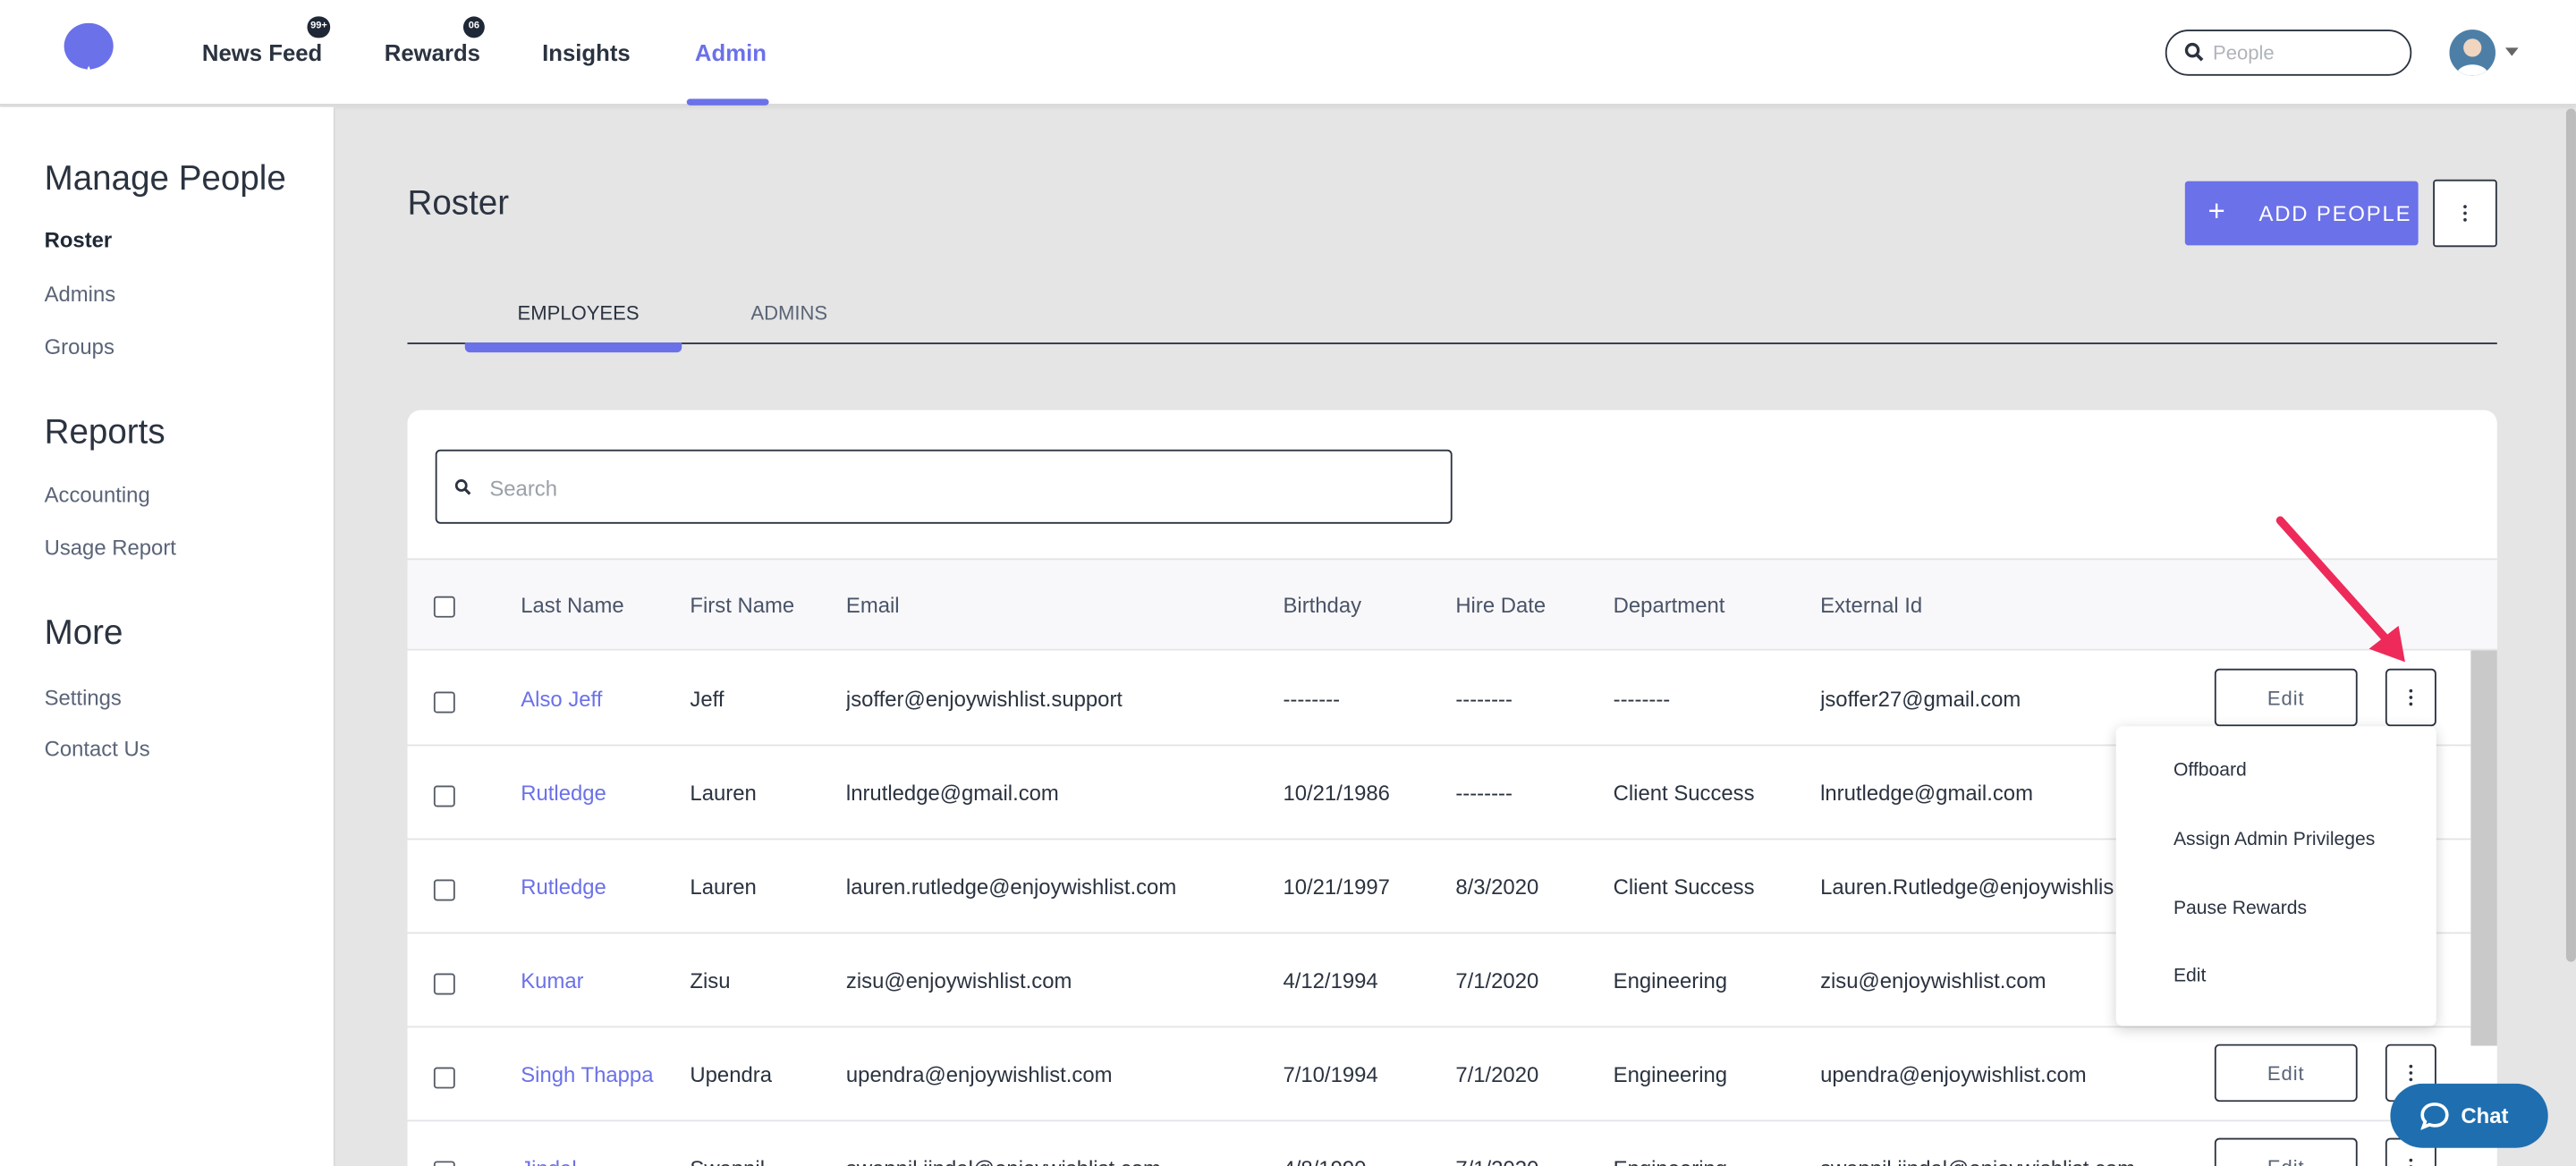 The image size is (2576, 1166). Describe the element at coordinates (89, 52) in the screenshot. I see `wishlist-logo-icon` at that location.